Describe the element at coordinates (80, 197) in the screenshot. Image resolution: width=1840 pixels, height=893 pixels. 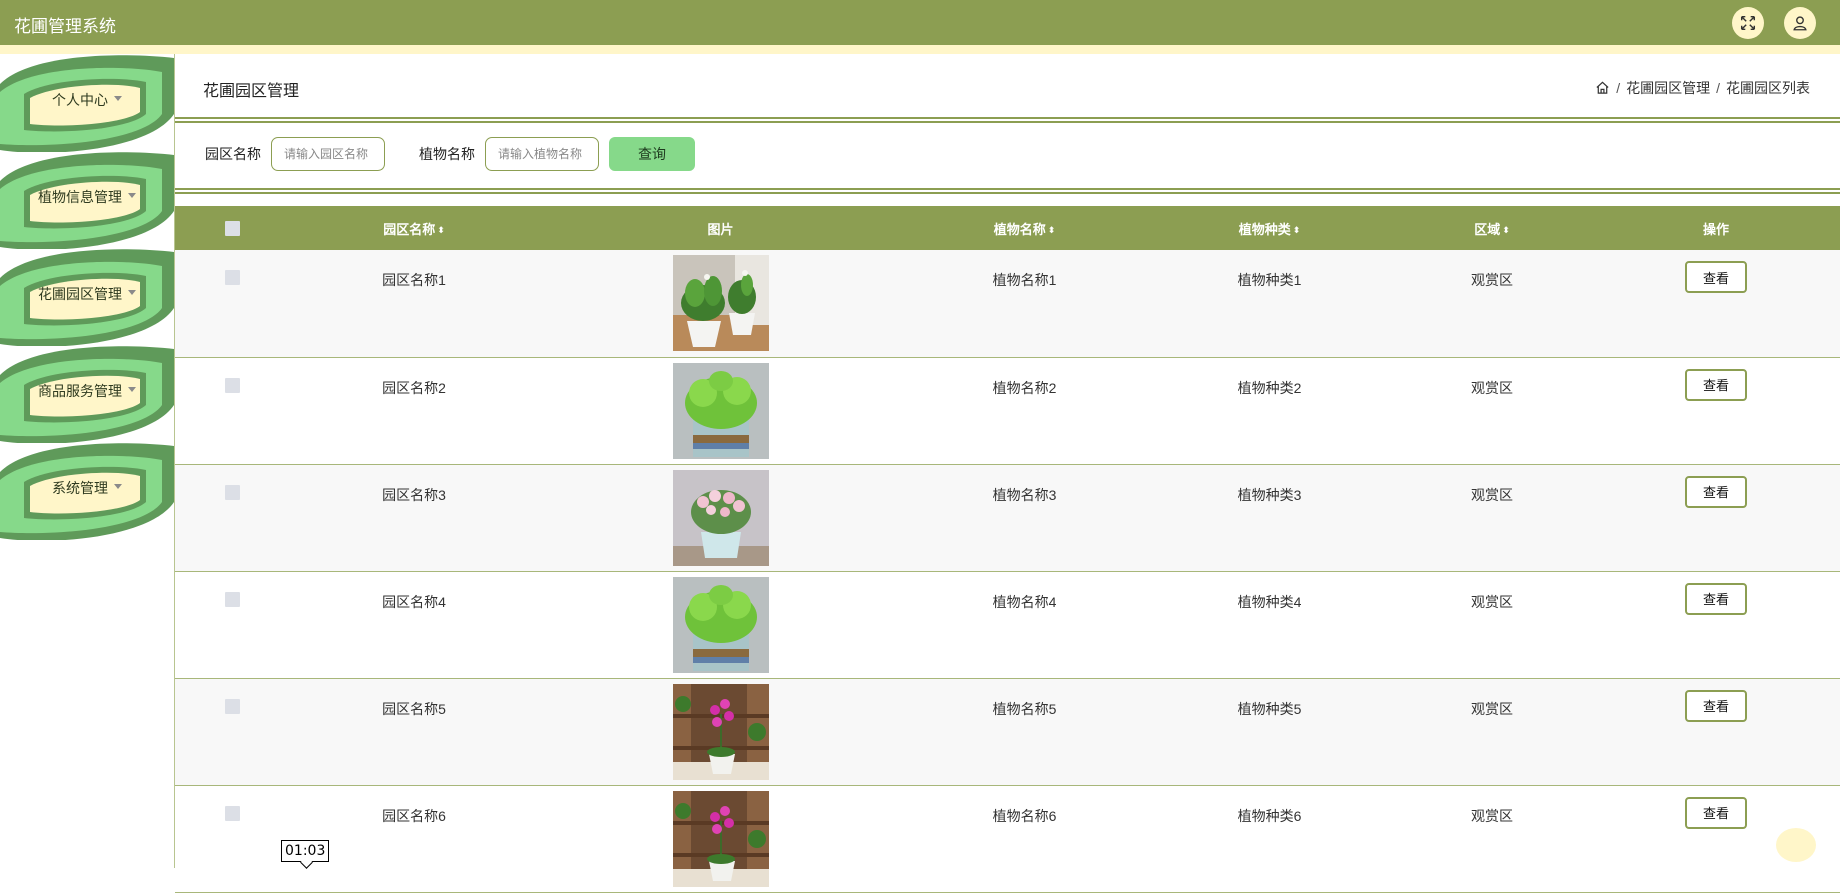
I see `sidebar-item-label: 植物信息管理` at that location.